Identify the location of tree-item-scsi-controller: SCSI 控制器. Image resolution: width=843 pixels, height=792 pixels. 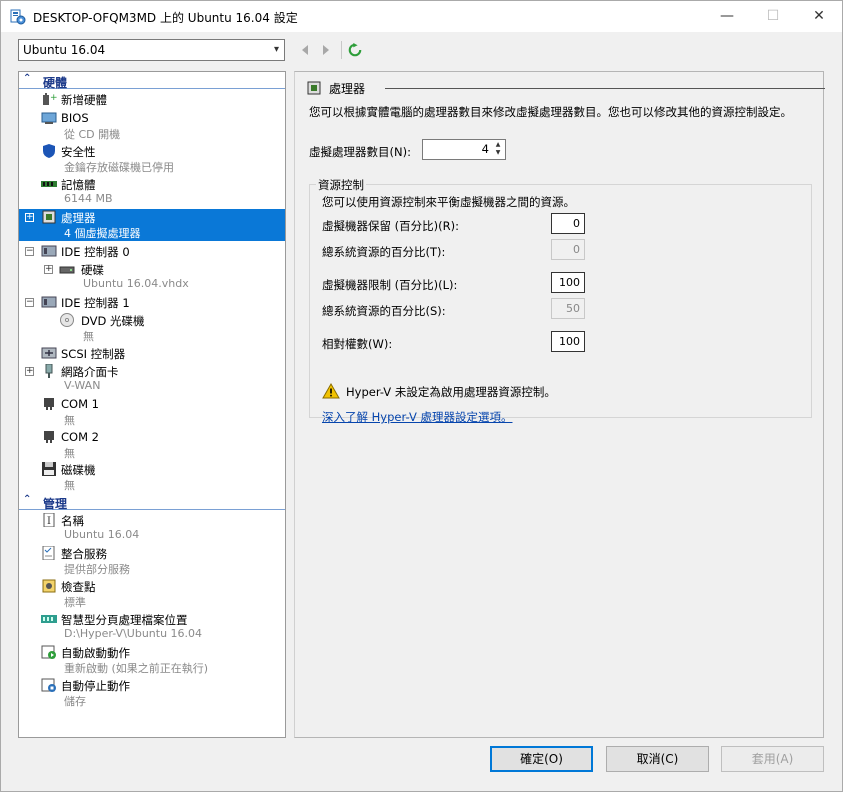
(152, 353).